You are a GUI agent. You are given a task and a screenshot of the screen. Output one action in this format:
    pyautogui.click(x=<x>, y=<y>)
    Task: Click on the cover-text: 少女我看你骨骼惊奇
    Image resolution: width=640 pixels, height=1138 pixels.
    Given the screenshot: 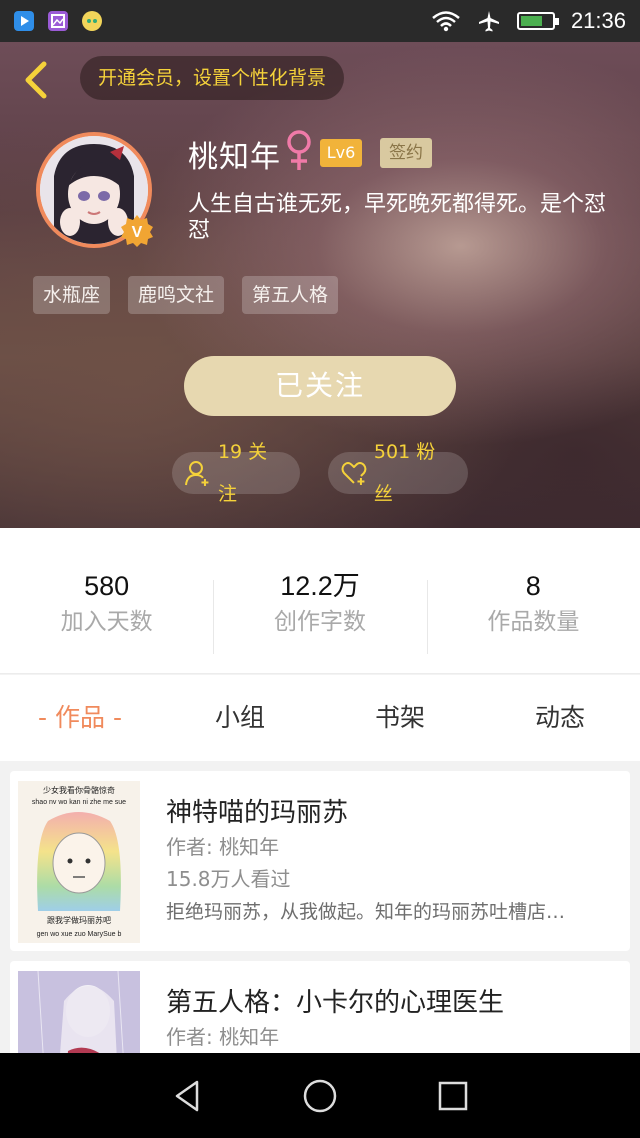 What is the action you would take?
    pyautogui.click(x=79, y=790)
    